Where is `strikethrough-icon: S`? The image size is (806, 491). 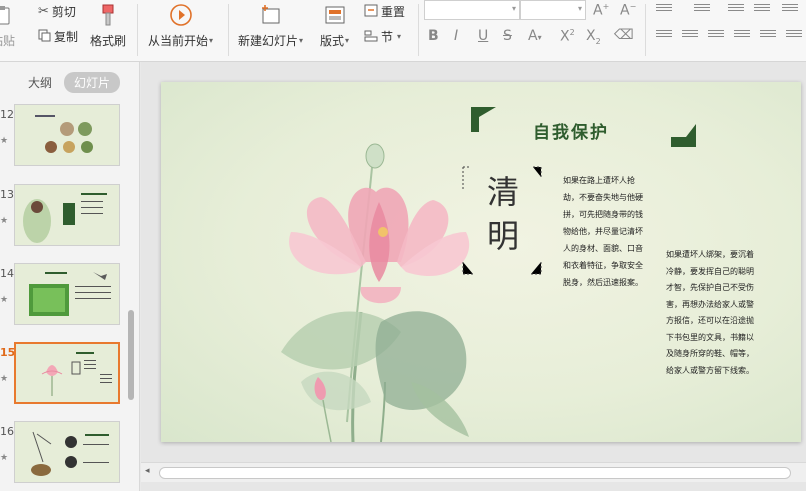
strikethrough-icon: S is located at coordinates (507, 36).